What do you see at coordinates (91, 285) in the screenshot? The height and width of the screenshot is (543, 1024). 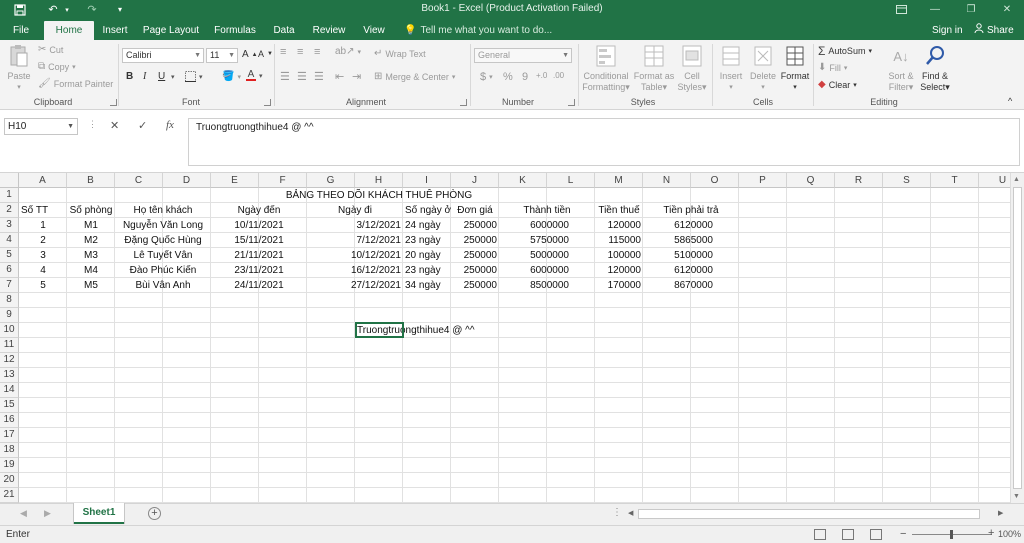 I see `data-cell: M5` at bounding box center [91, 285].